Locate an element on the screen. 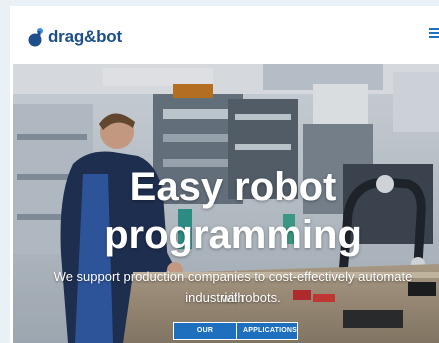 The image size is (439, 343). hamburger-menu-icon is located at coordinates (434, 33).